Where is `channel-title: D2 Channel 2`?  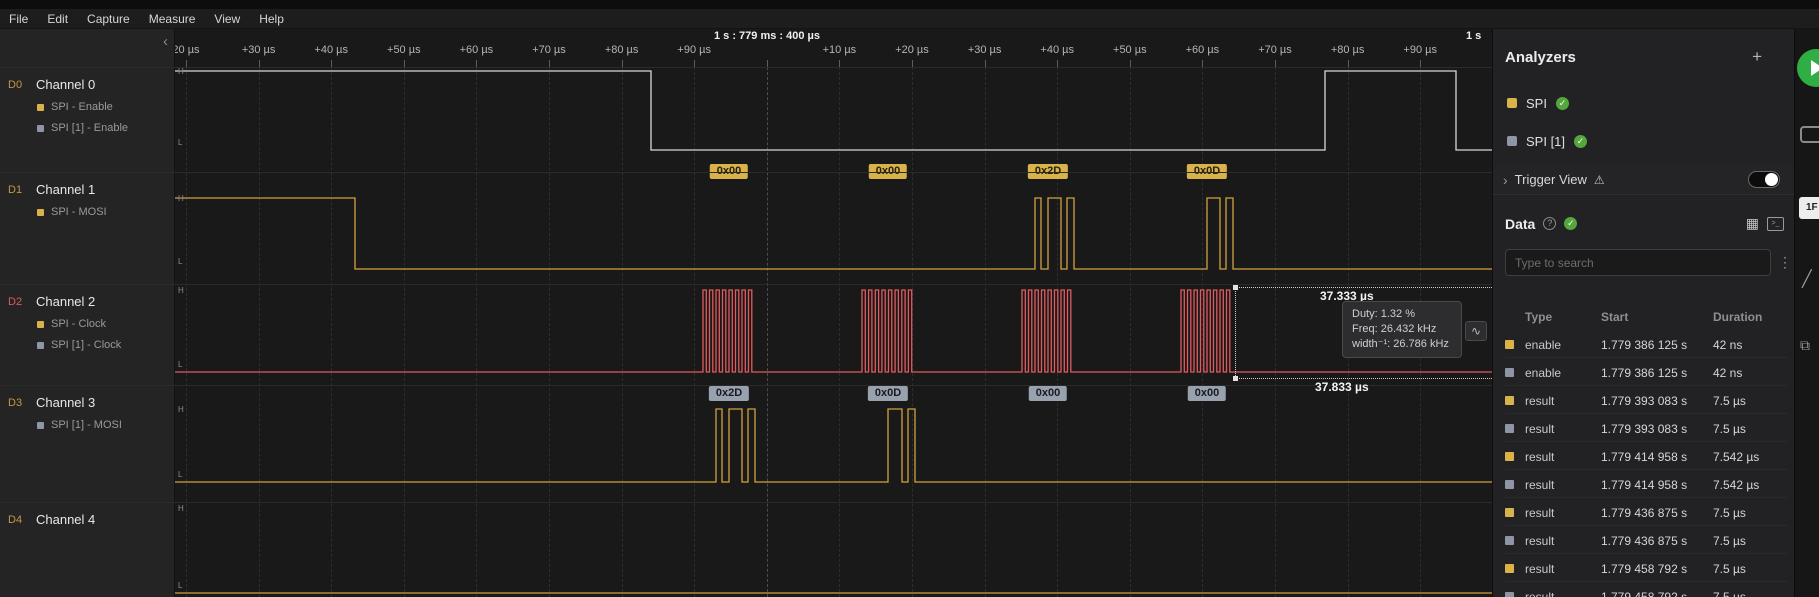 channel-title: D2 Channel 2 is located at coordinates (87, 301).